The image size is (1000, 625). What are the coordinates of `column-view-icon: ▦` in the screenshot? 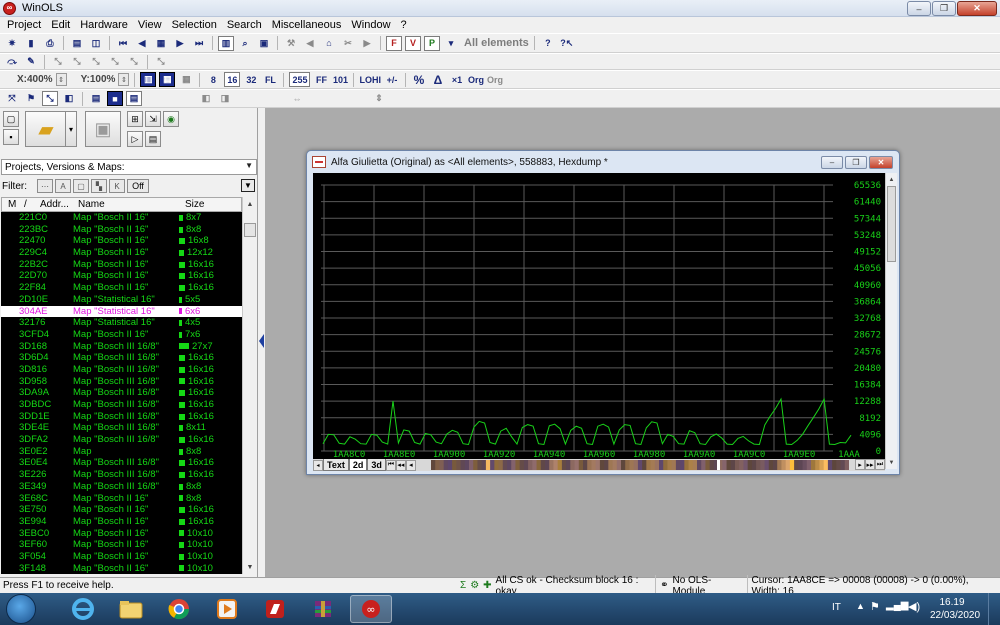 It's located at (167, 79).